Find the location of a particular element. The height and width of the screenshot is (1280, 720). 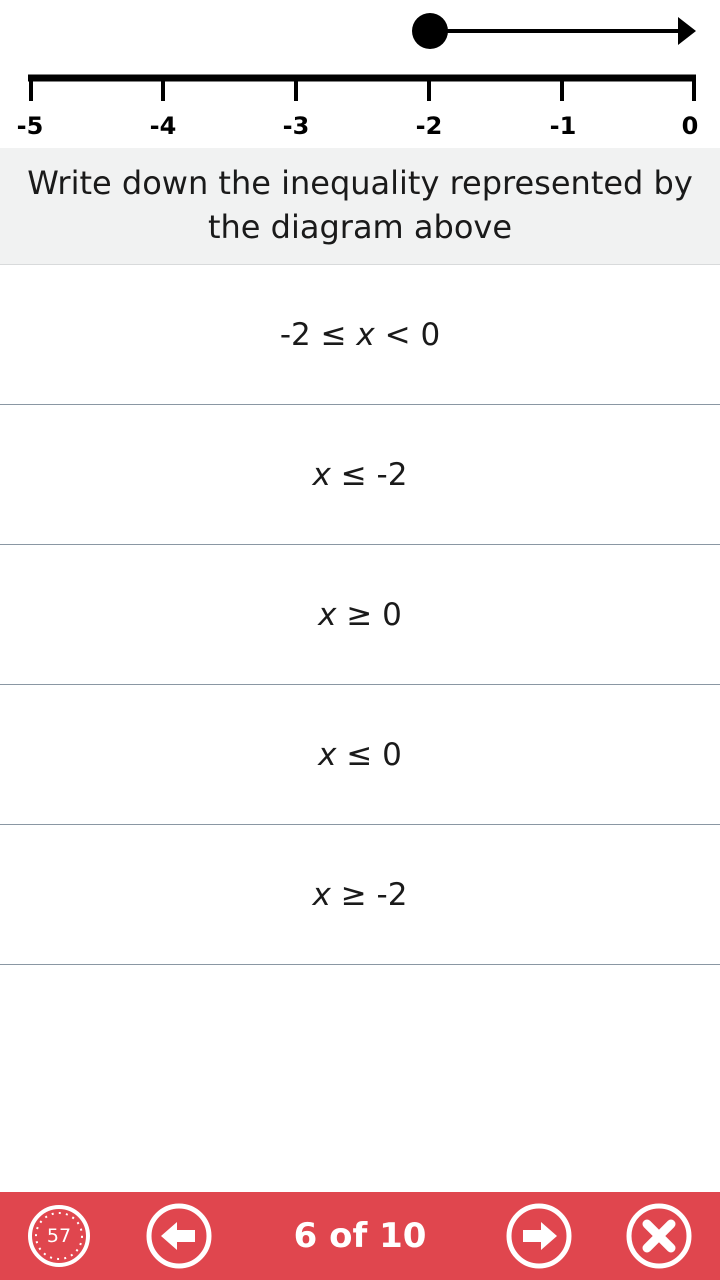

arrow-left-icon is located at coordinates (179, 1236).